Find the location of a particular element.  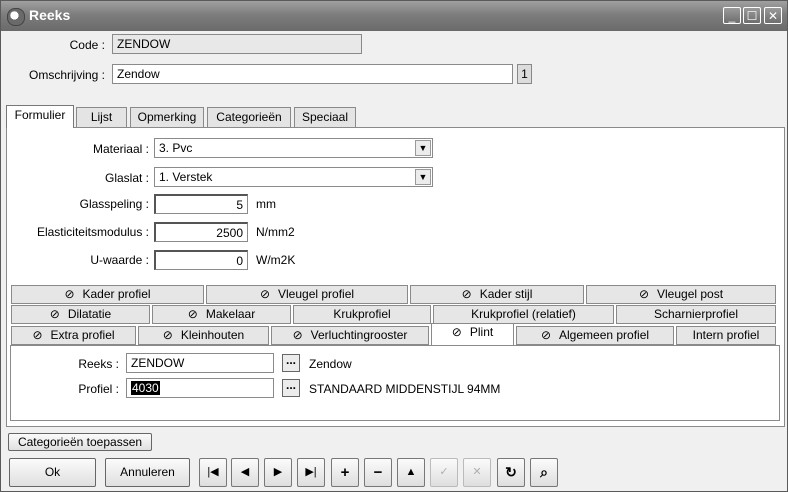

tab-extra-profiel: ⊘ Extra profiel is located at coordinates (73, 335).